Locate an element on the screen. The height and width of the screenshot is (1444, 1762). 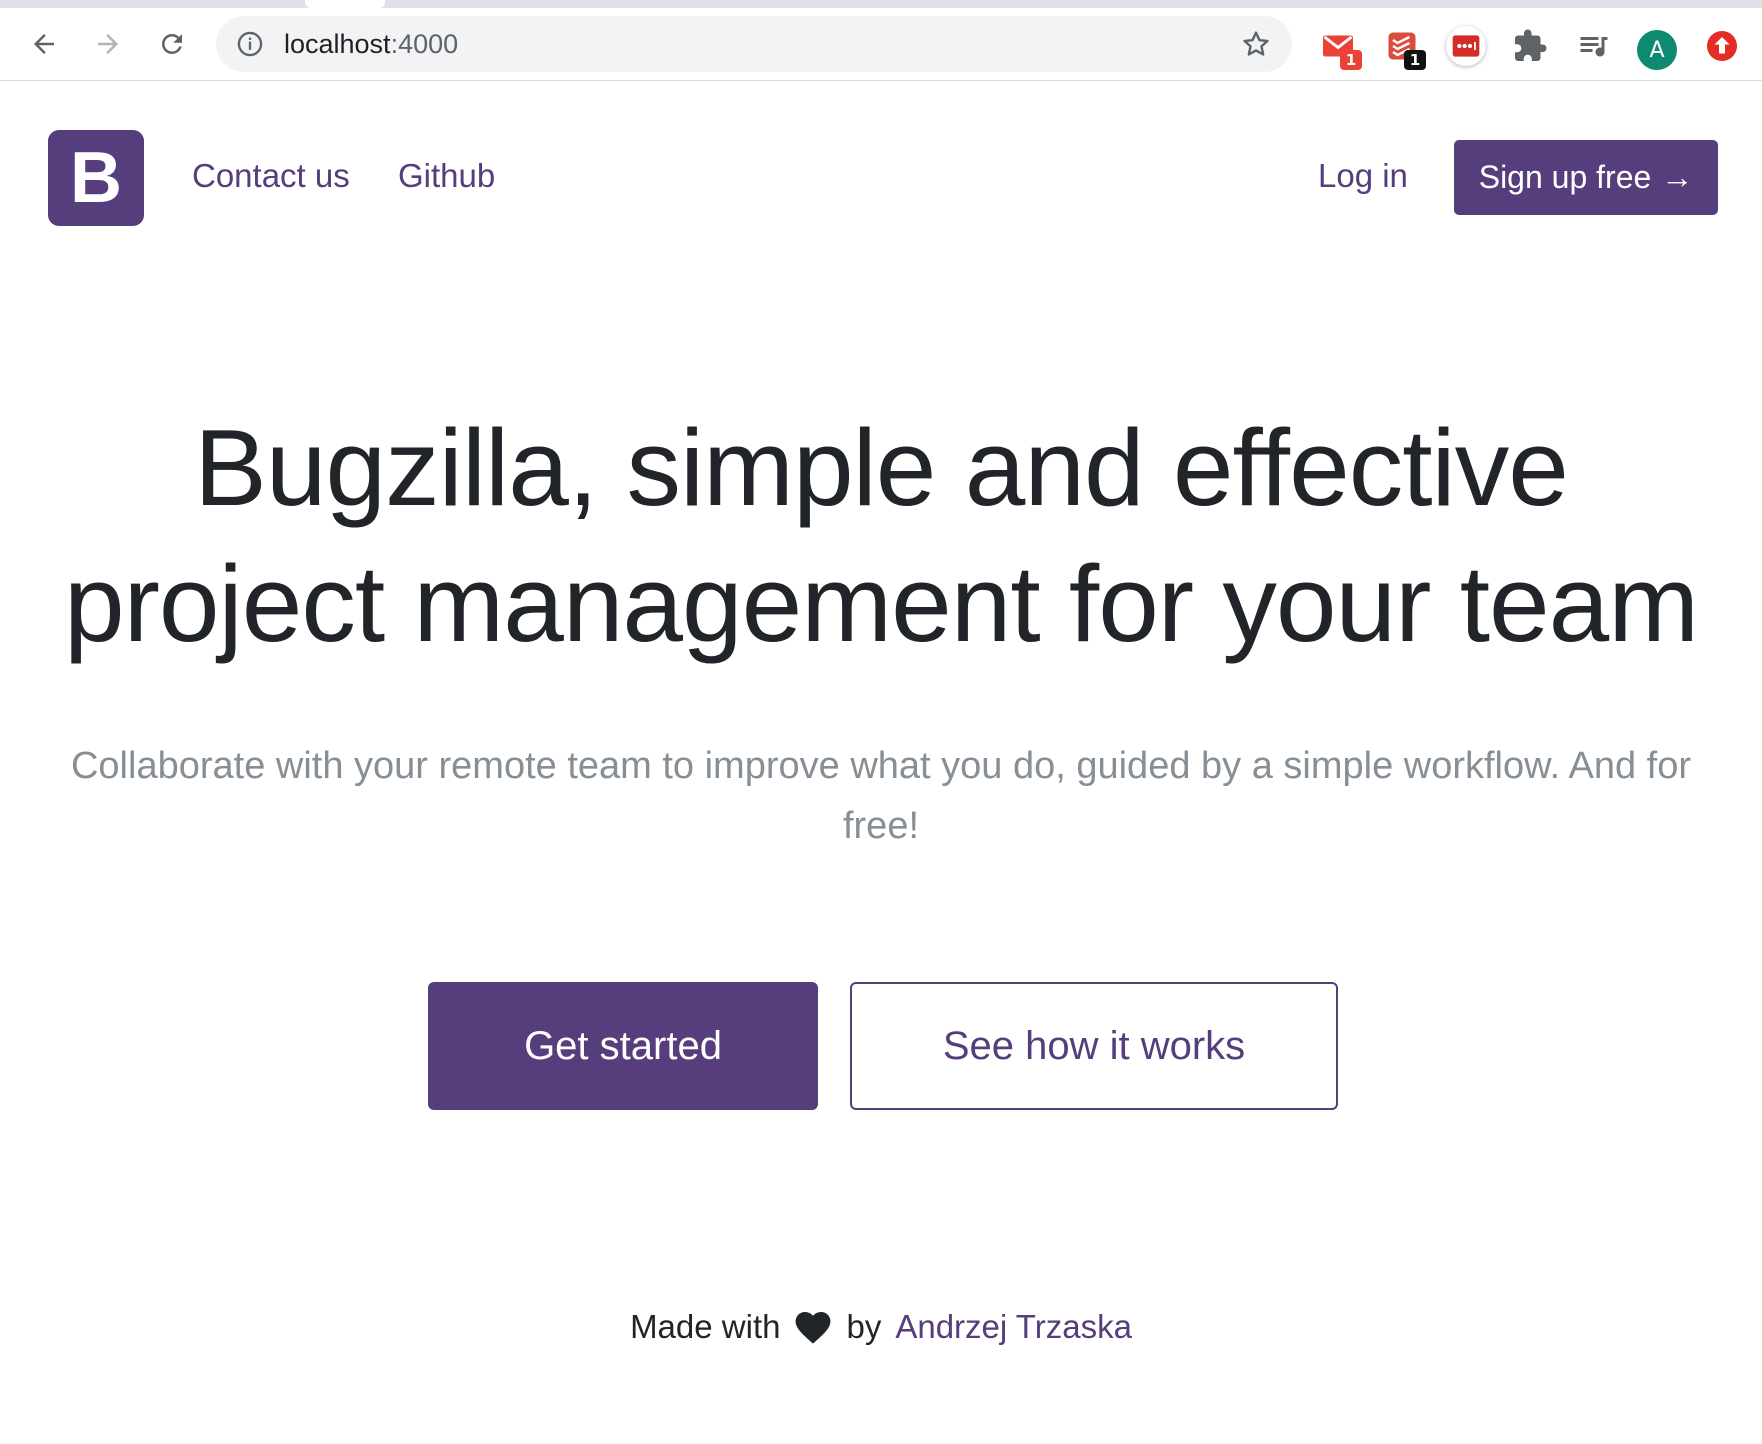
update-arrow-icon is located at coordinates (1722, 46).